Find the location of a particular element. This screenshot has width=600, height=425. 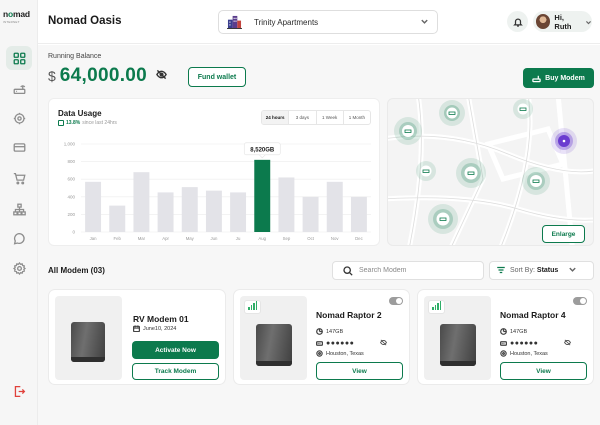

sidebar: nomad INTERNET is located at coordinates (19, 212).